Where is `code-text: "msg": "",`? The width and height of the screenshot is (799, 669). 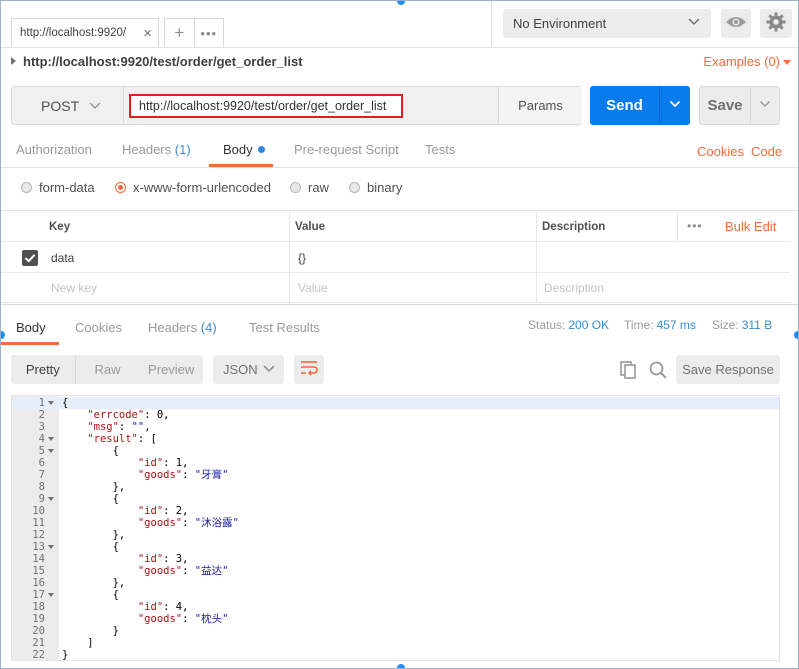
code-text: "msg": "", is located at coordinates (119, 427).